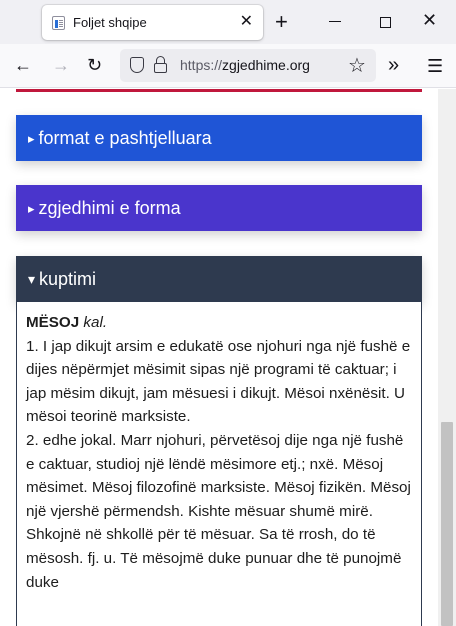 This screenshot has height=626, width=456. Describe the element at coordinates (435, 66) in the screenshot. I see `hamburger-menu-icon: ☰` at that location.